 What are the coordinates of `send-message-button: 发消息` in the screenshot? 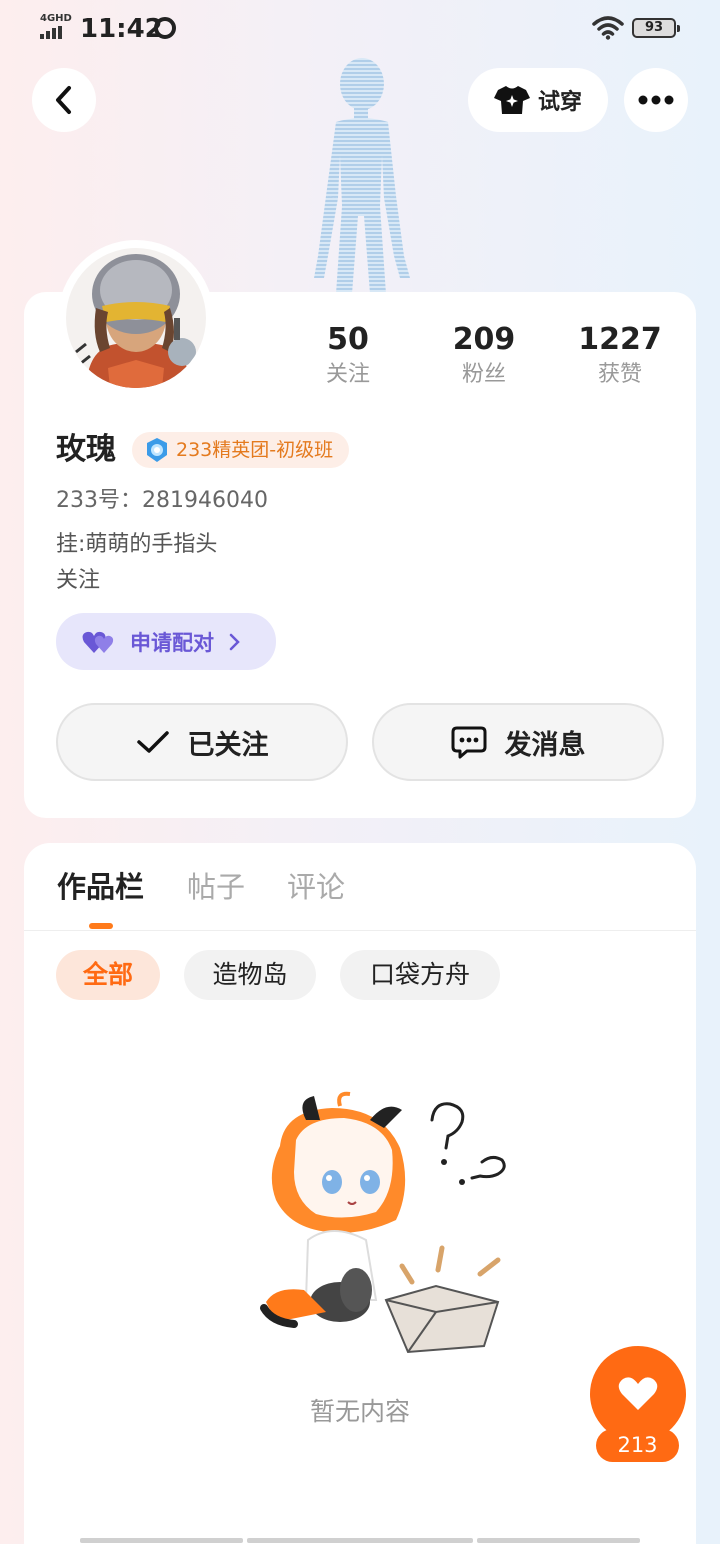 It's located at (518, 742).